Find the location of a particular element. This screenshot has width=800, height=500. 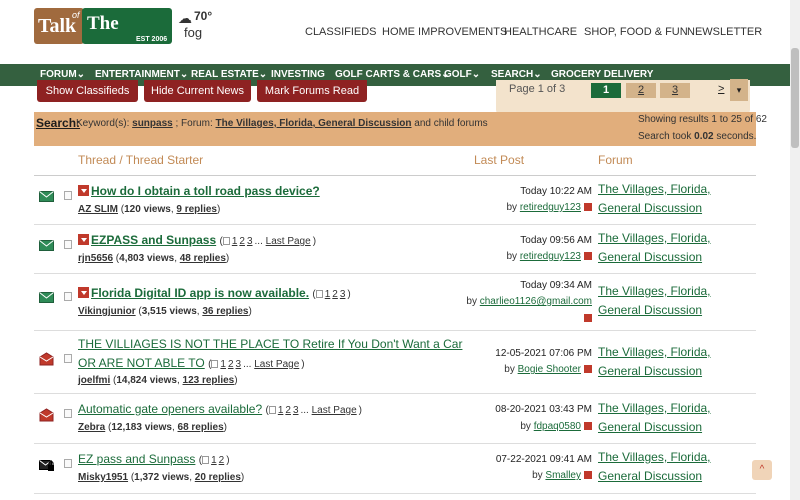

thread-title: How do I obtain a toll road pass device? is located at coordinates (205, 191).